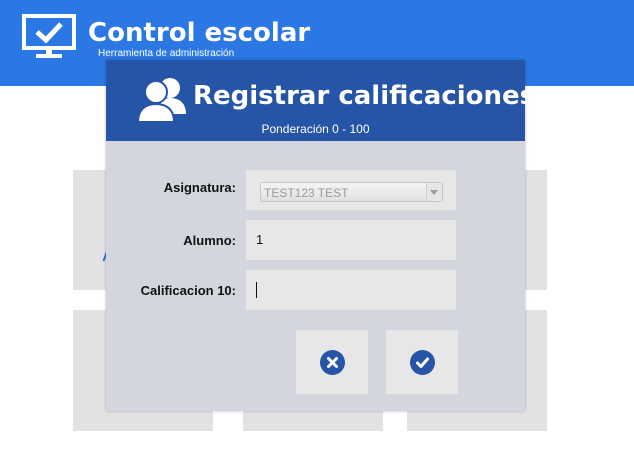 This screenshot has width=634, height=475. What do you see at coordinates (49, 36) in the screenshot?
I see `monitor-check-icon` at bounding box center [49, 36].